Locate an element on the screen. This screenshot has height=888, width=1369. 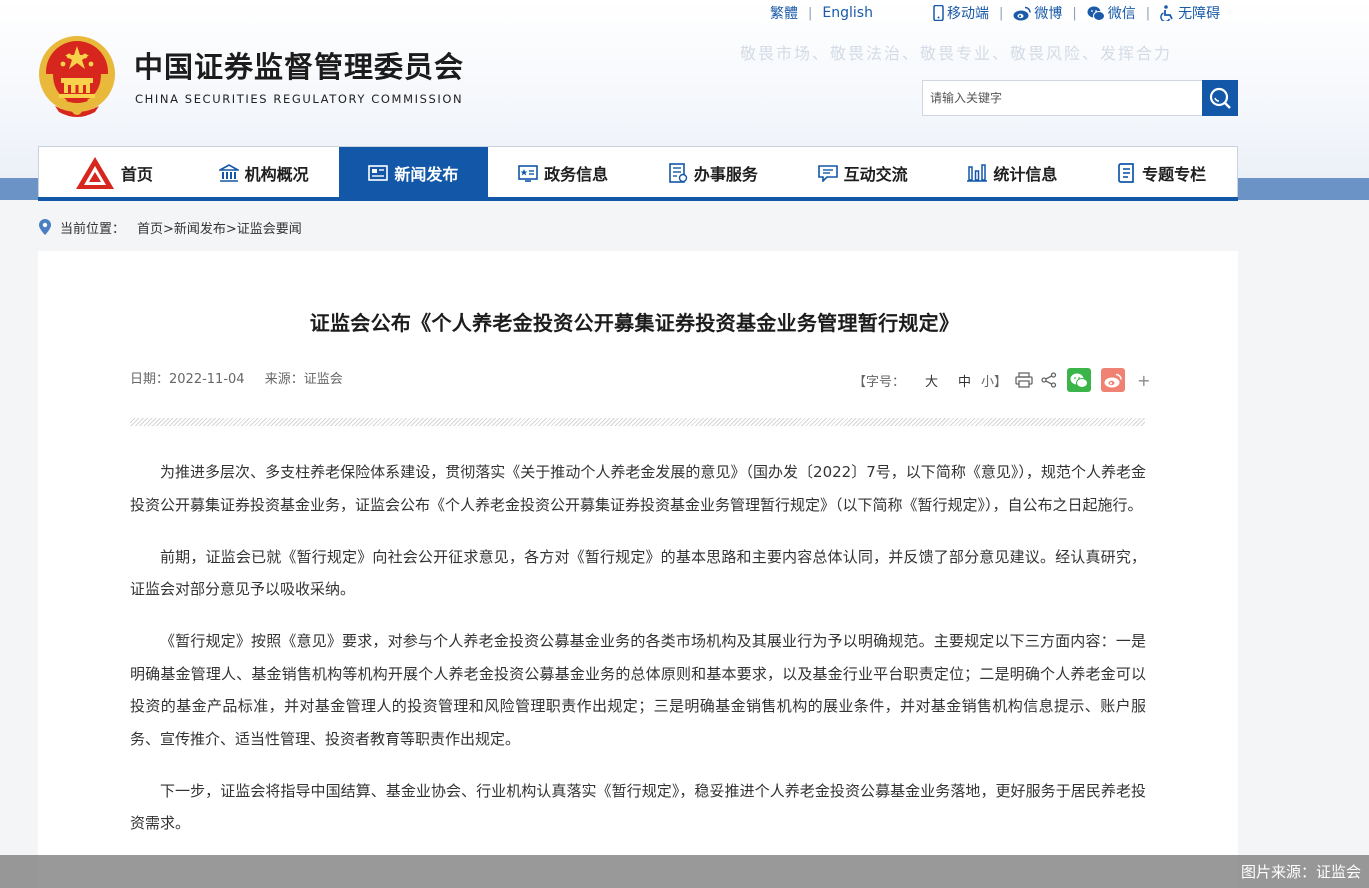
accessibility-icon is located at coordinates (1166, 13).